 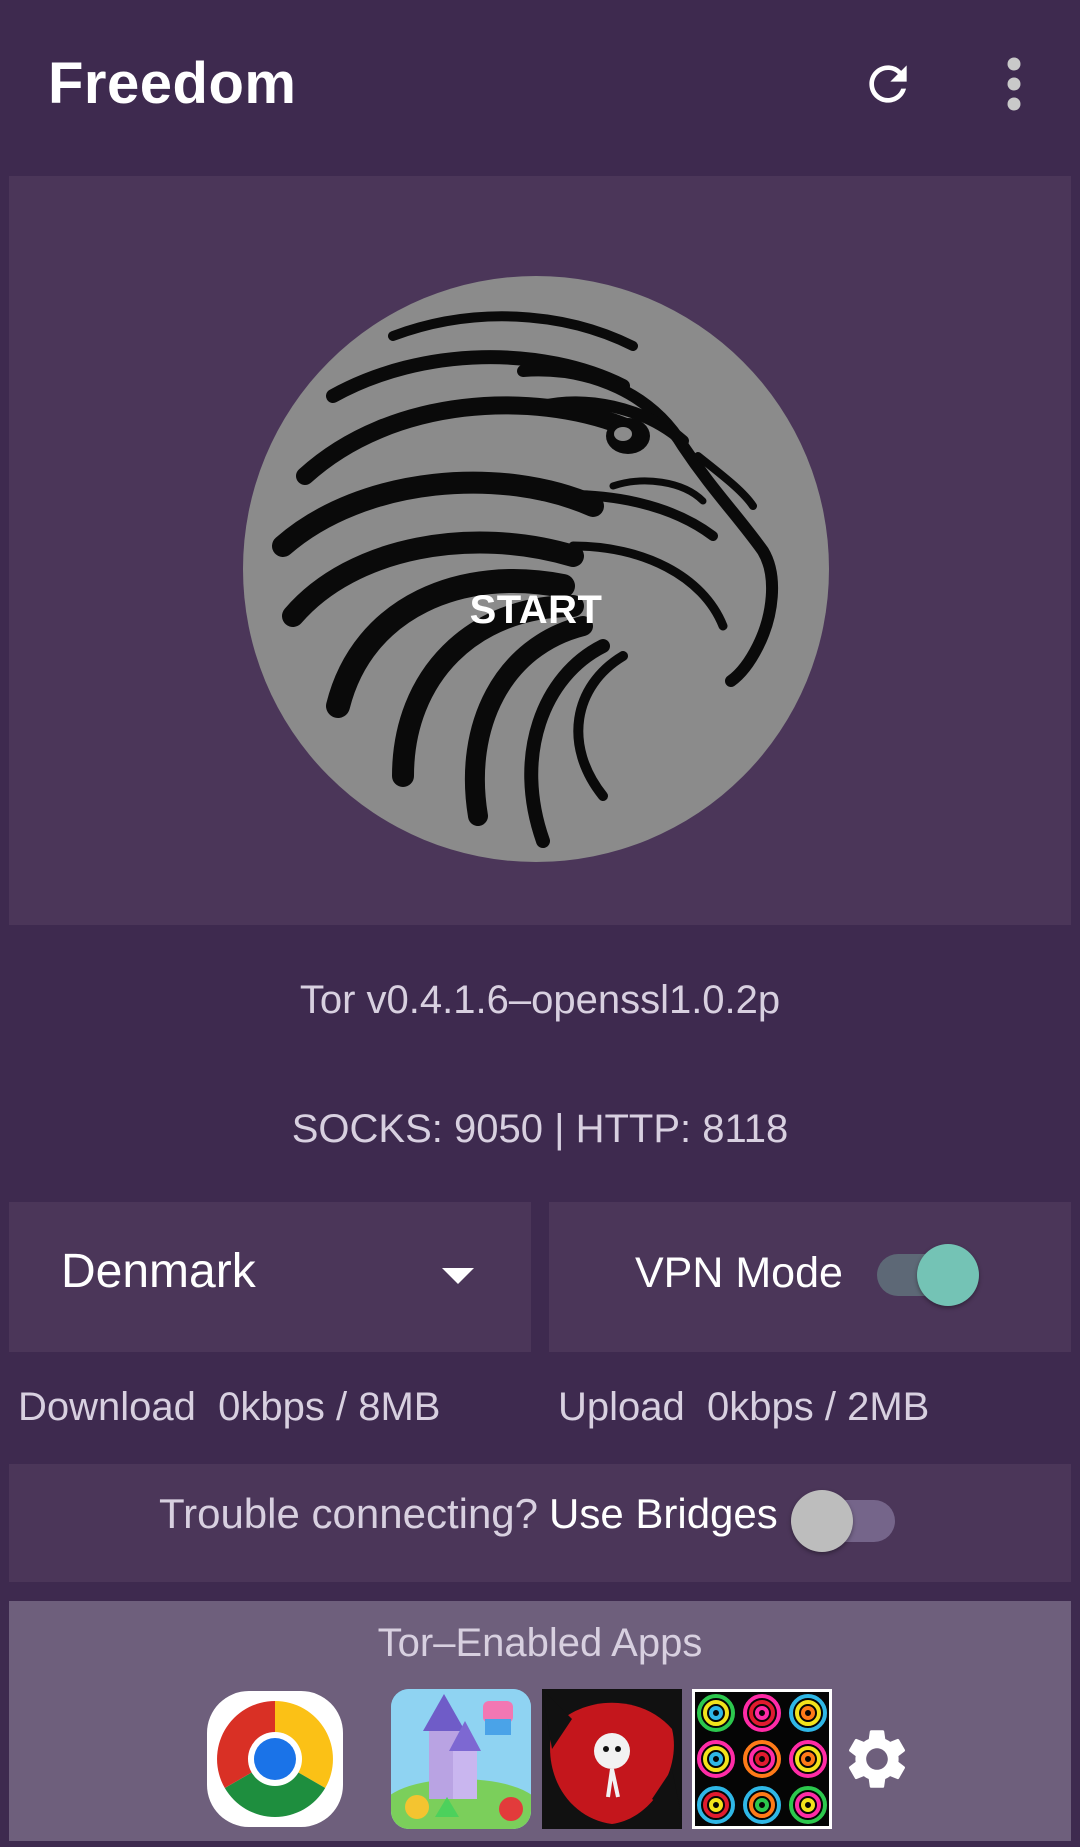 I want to click on tor-enabled-apps-title: Tor–Enabled Apps, so click(x=540, y=1643).